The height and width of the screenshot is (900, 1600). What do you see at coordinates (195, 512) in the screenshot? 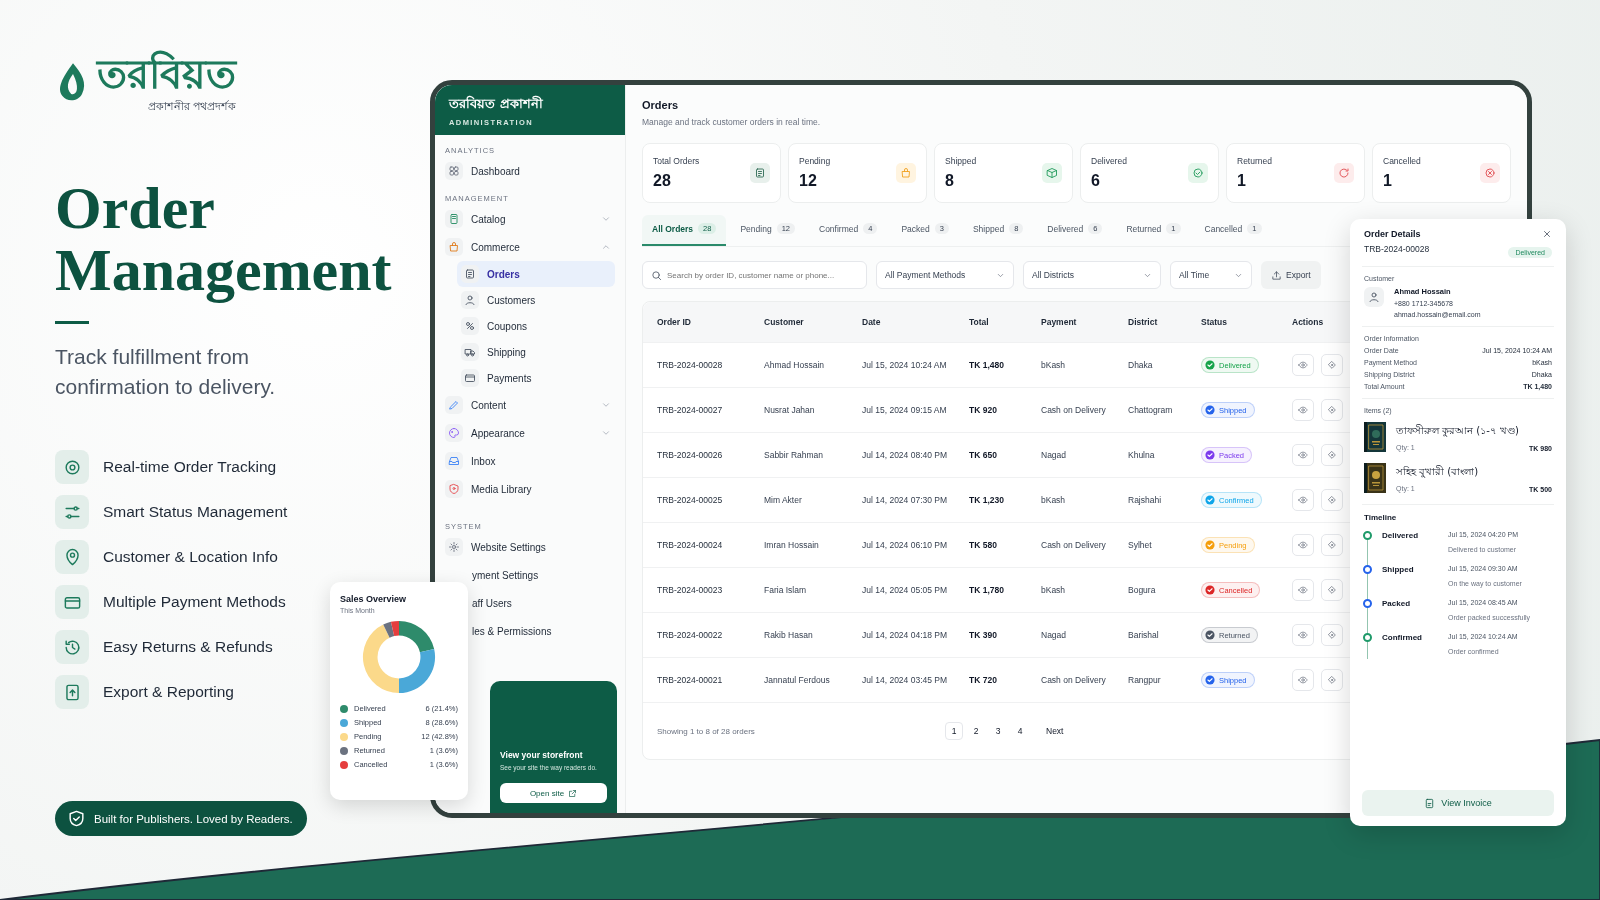
I see `feature-label: Smart Status Management` at bounding box center [195, 512].